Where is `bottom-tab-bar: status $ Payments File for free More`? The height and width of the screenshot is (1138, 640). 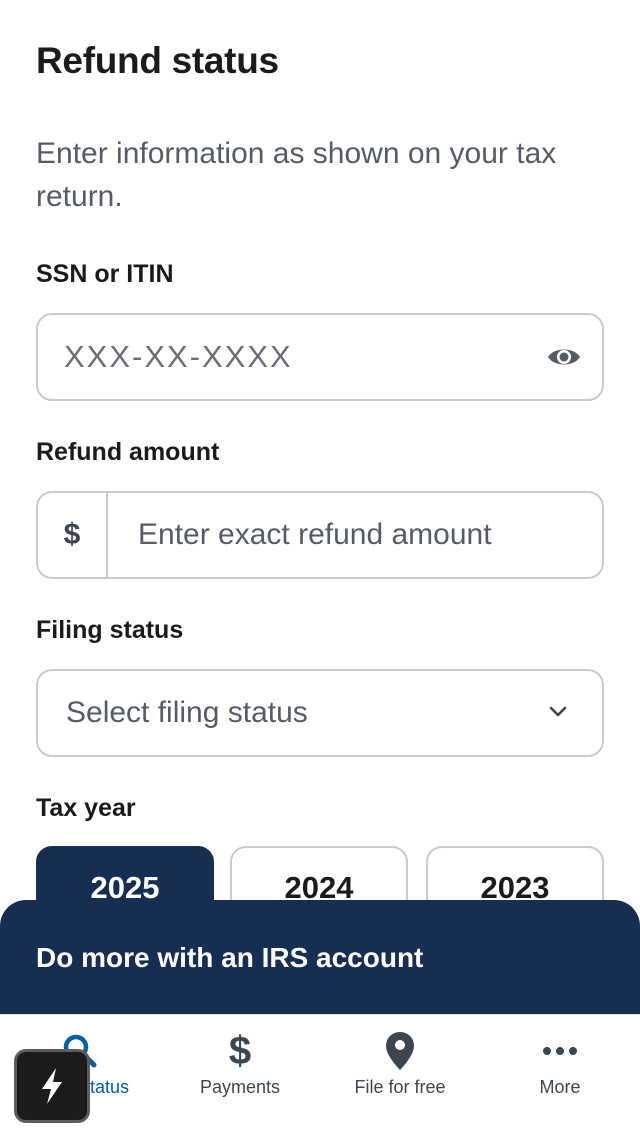 bottom-tab-bar: status $ Payments File for free More is located at coordinates (320, 1076).